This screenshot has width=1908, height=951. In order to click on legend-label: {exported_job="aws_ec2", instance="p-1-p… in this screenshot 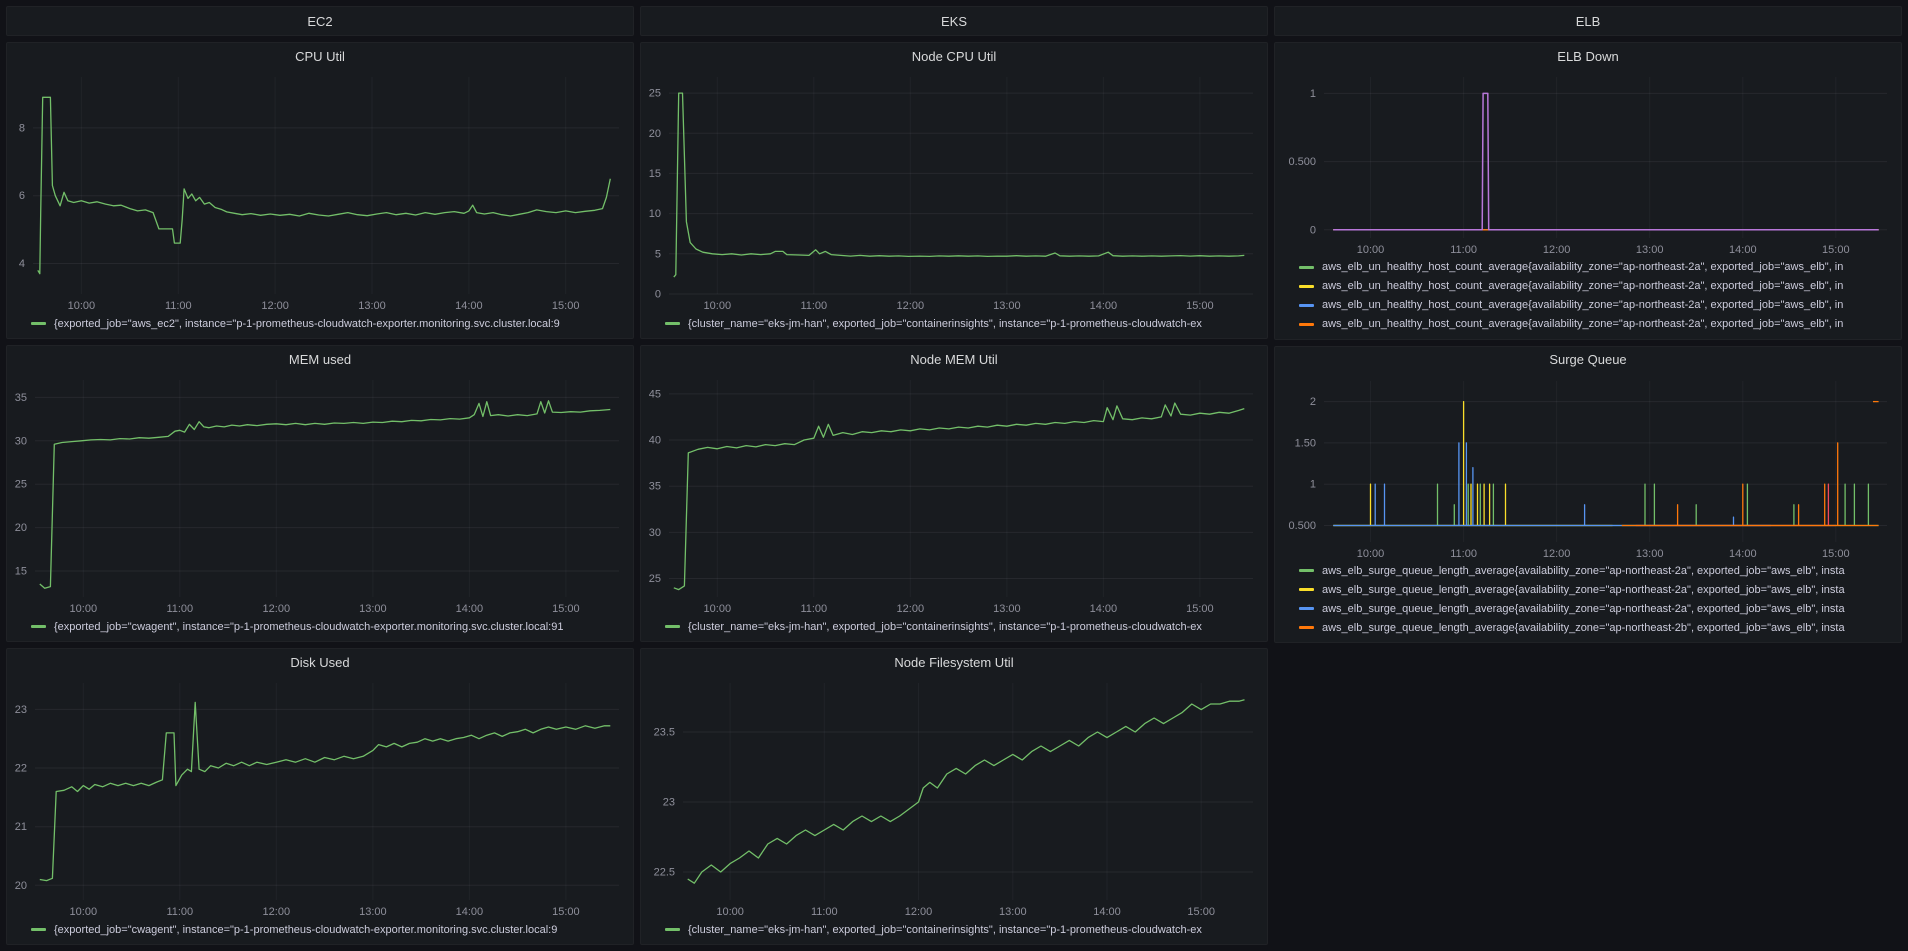, I will do `click(307, 324)`.